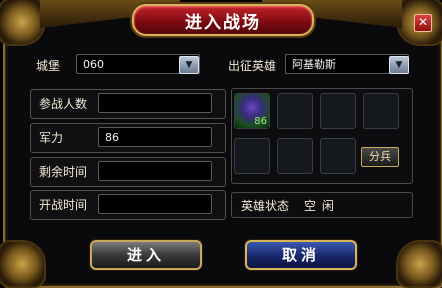  I want to click on army-power-field: 86, so click(155, 137).